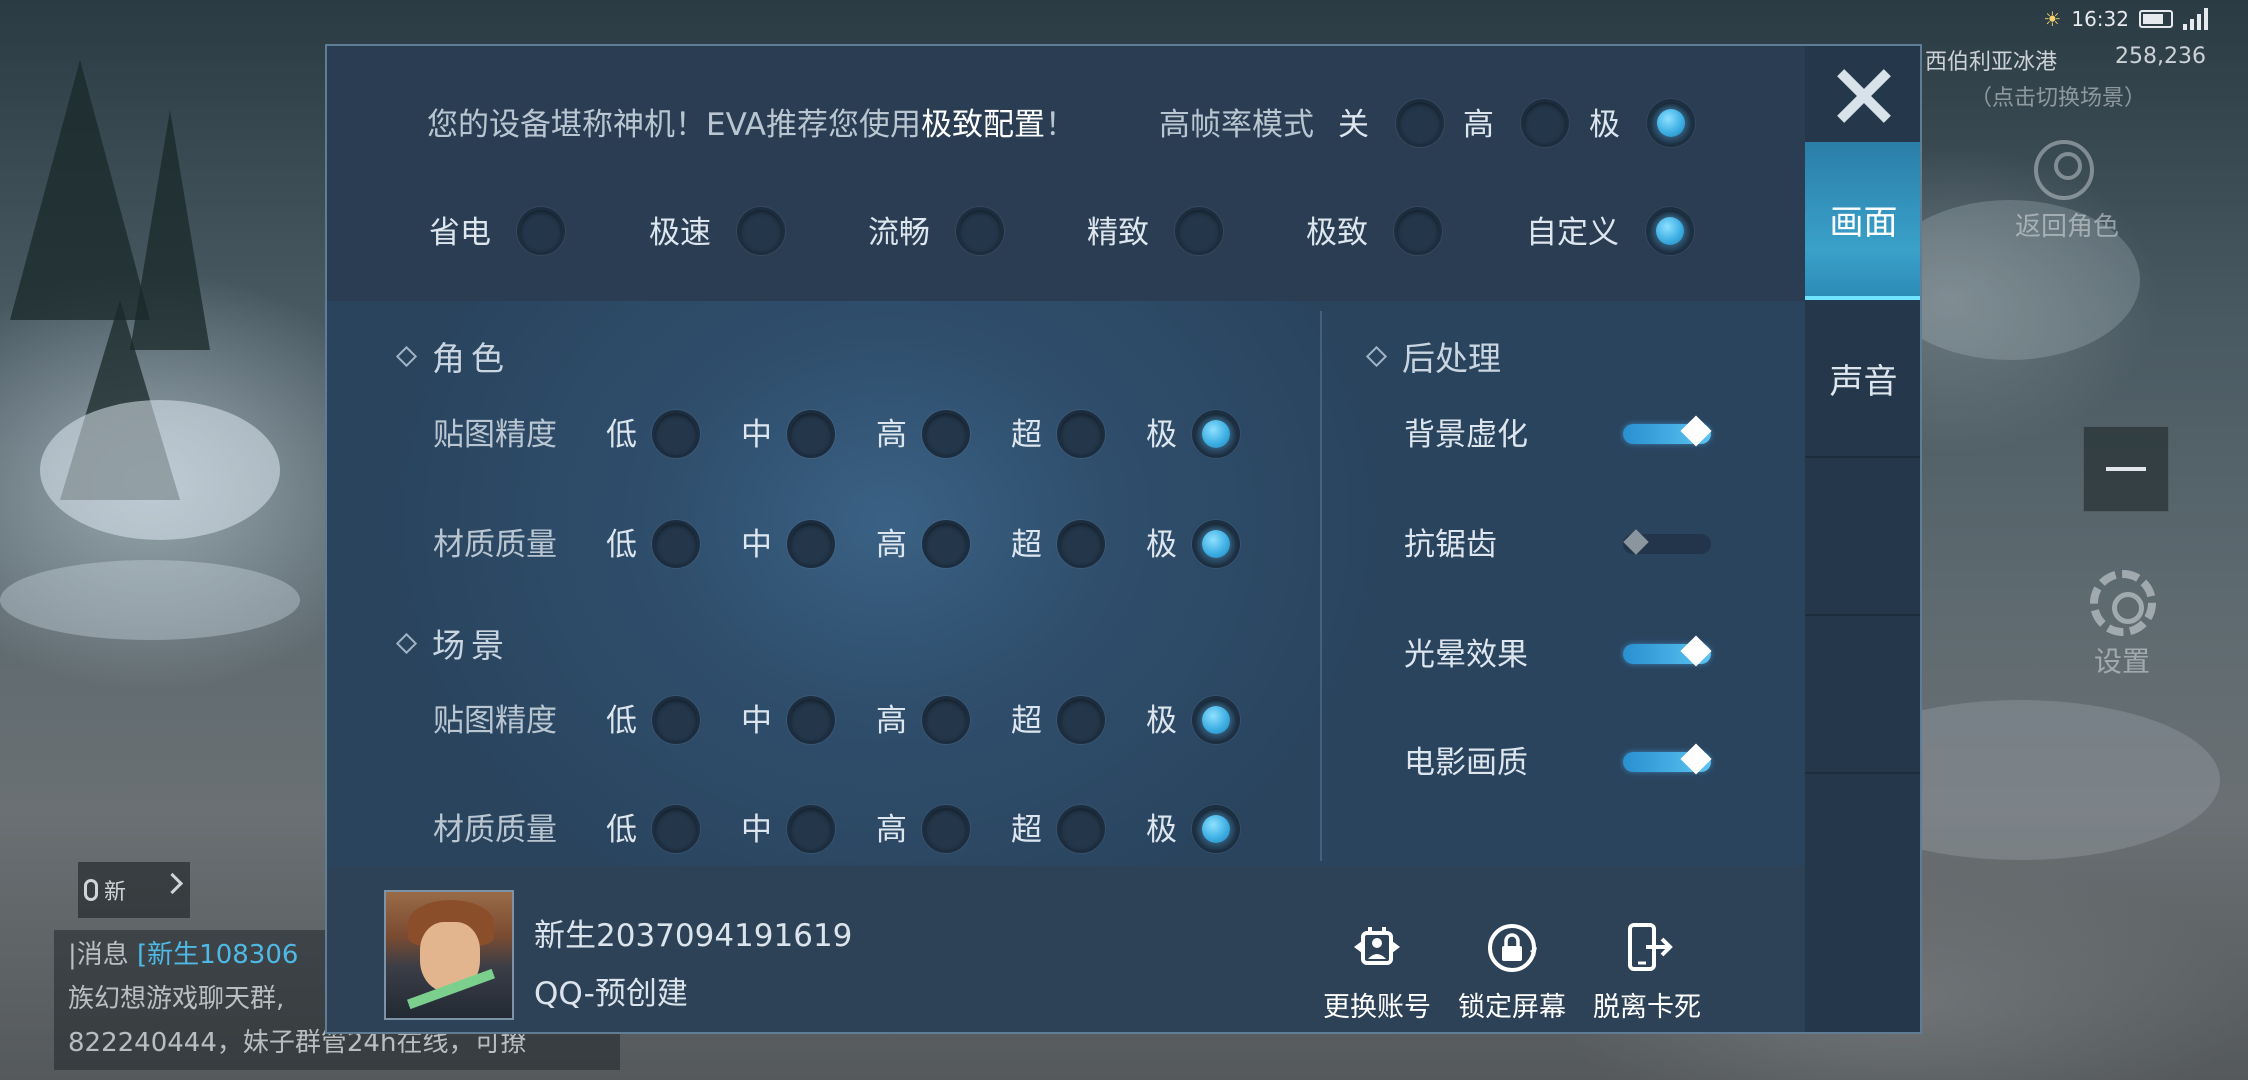  What do you see at coordinates (1647, 948) in the screenshot?
I see `exit-phone-icon` at bounding box center [1647, 948].